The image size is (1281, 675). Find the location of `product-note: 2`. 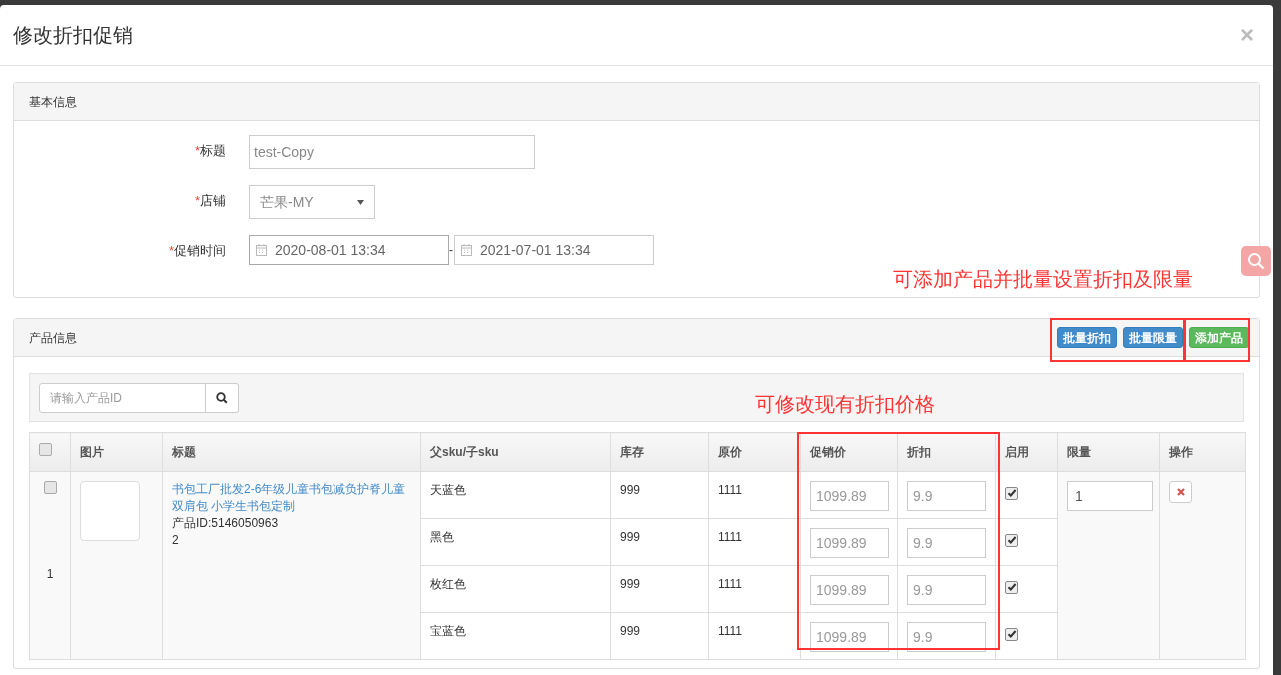

product-note: 2 is located at coordinates (176, 540).